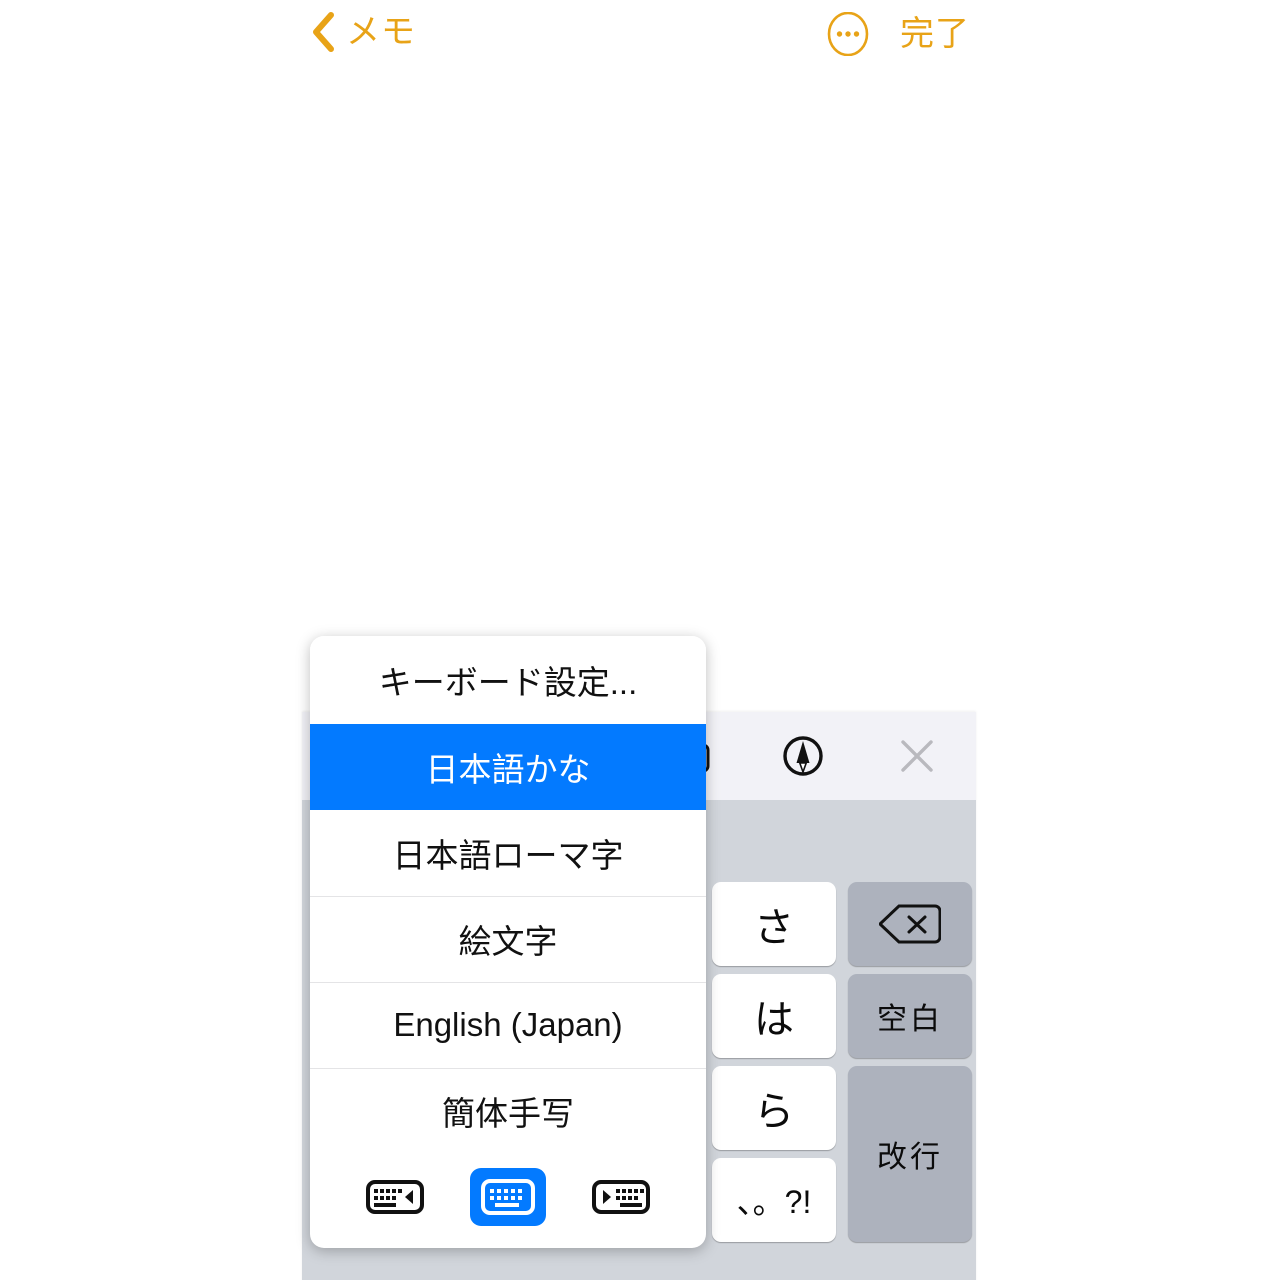 Image resolution: width=1280 pixels, height=1280 pixels. I want to click on keyboard-dock-right-icon, so click(621, 1197).